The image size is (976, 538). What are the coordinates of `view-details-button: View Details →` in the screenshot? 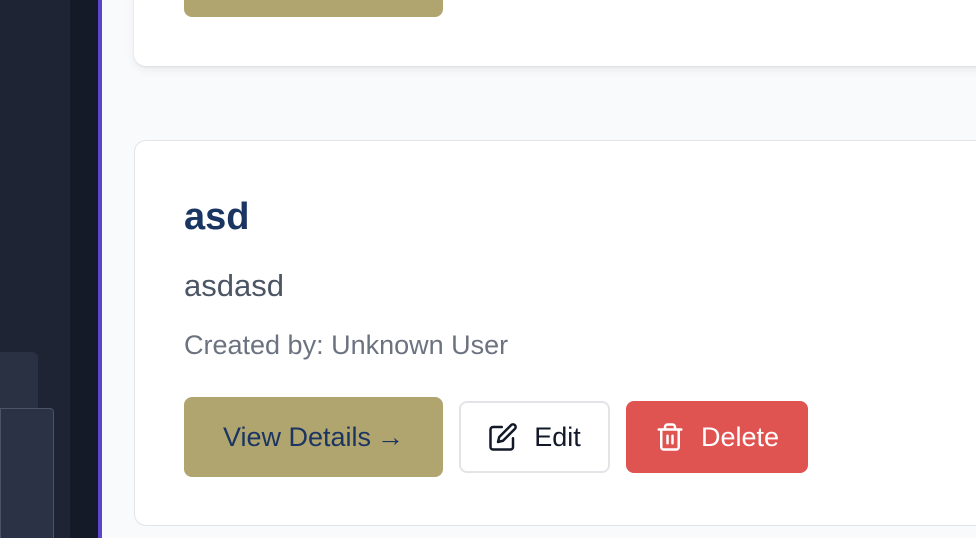 It's located at (313, 437).